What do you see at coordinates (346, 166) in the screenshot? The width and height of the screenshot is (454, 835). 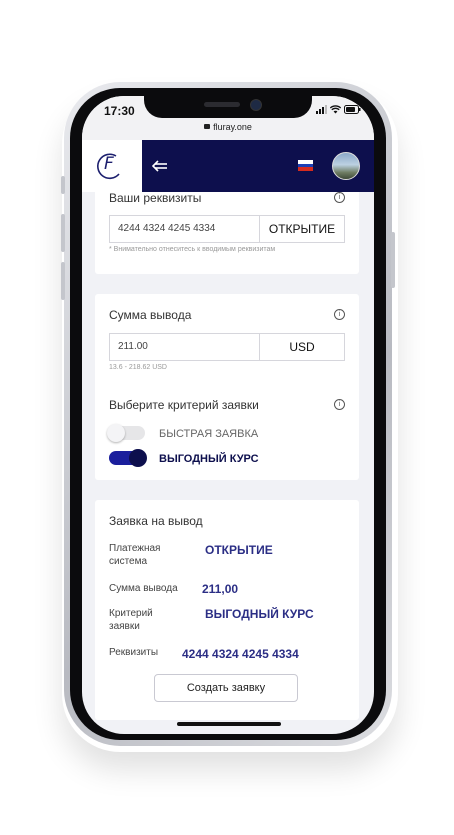 I see `user-avatar` at bounding box center [346, 166].